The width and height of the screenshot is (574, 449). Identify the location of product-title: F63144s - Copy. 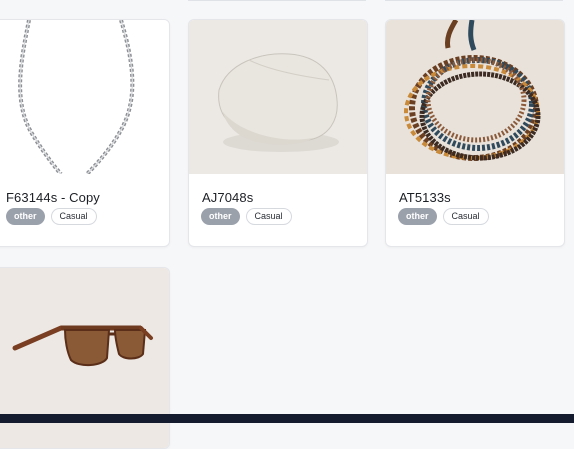
(53, 197).